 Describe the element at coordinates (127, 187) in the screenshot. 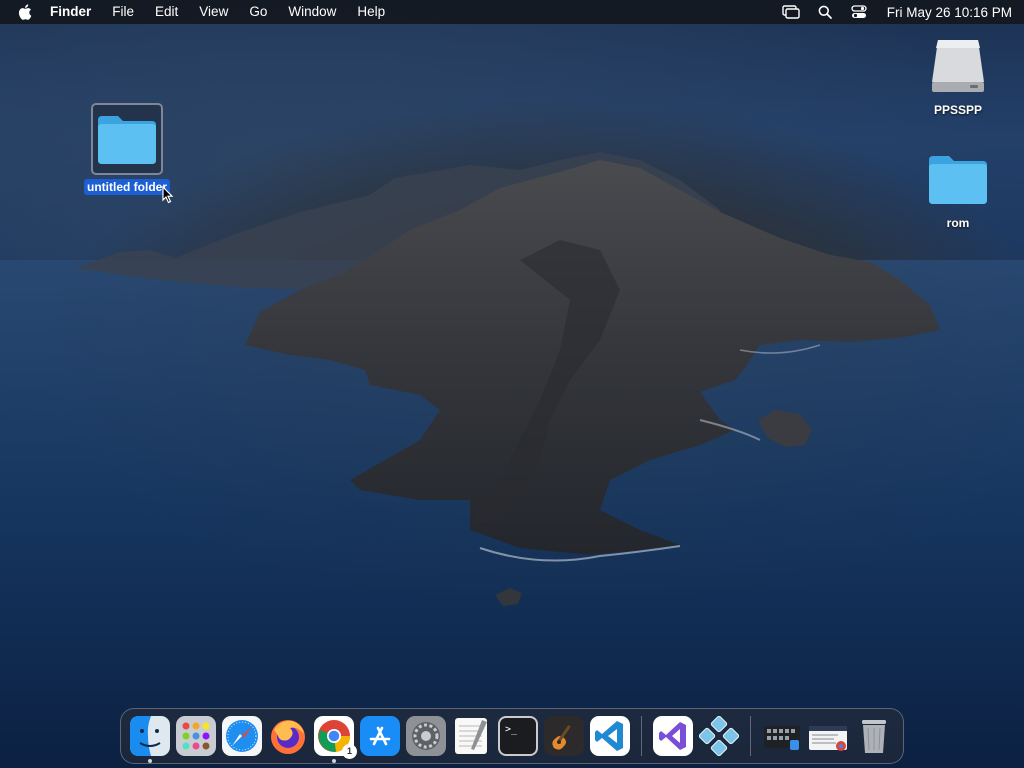

I see `desktop-item-label: untitled folder` at that location.